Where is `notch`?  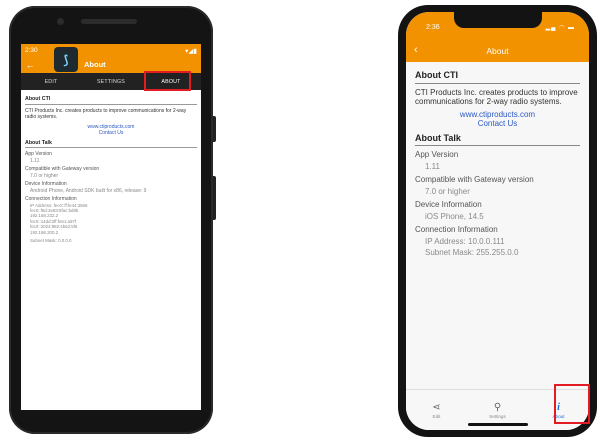 notch is located at coordinates (498, 20).